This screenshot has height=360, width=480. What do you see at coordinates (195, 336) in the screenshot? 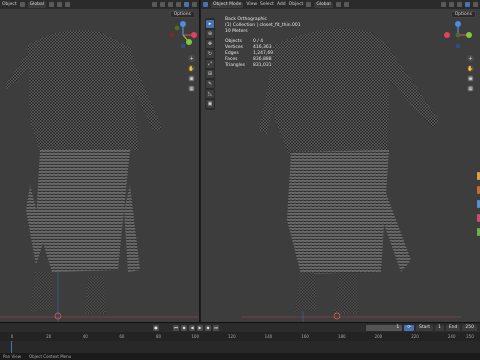
I see `frame-tick: 100` at bounding box center [195, 336].